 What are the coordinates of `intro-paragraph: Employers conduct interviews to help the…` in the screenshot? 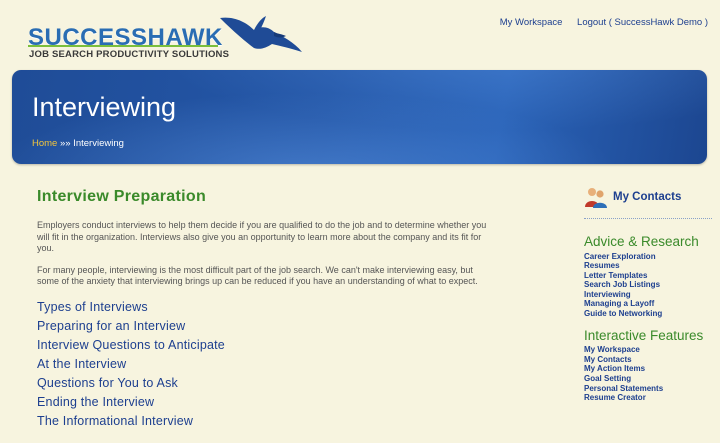 It's located at (262, 236).